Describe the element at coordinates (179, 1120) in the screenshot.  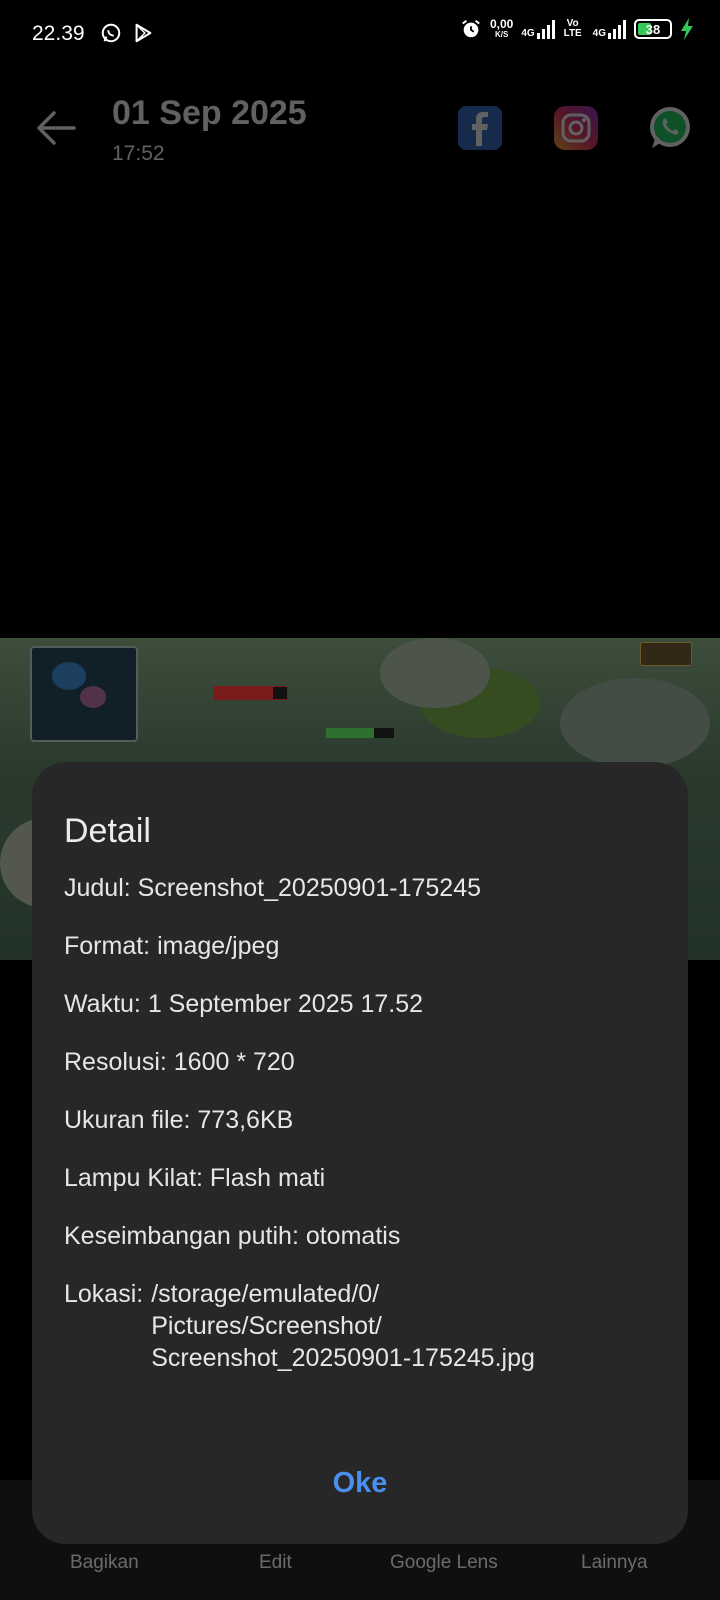
I see `detail-filesize-row: Ukuran file: 773,6KB` at that location.